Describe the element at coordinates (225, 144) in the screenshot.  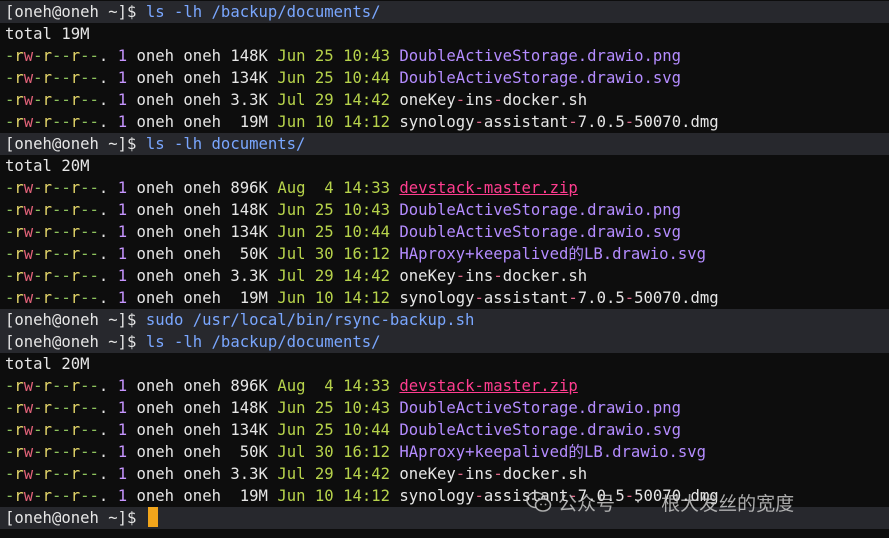
I see `command-text: ls -lh documents/` at that location.